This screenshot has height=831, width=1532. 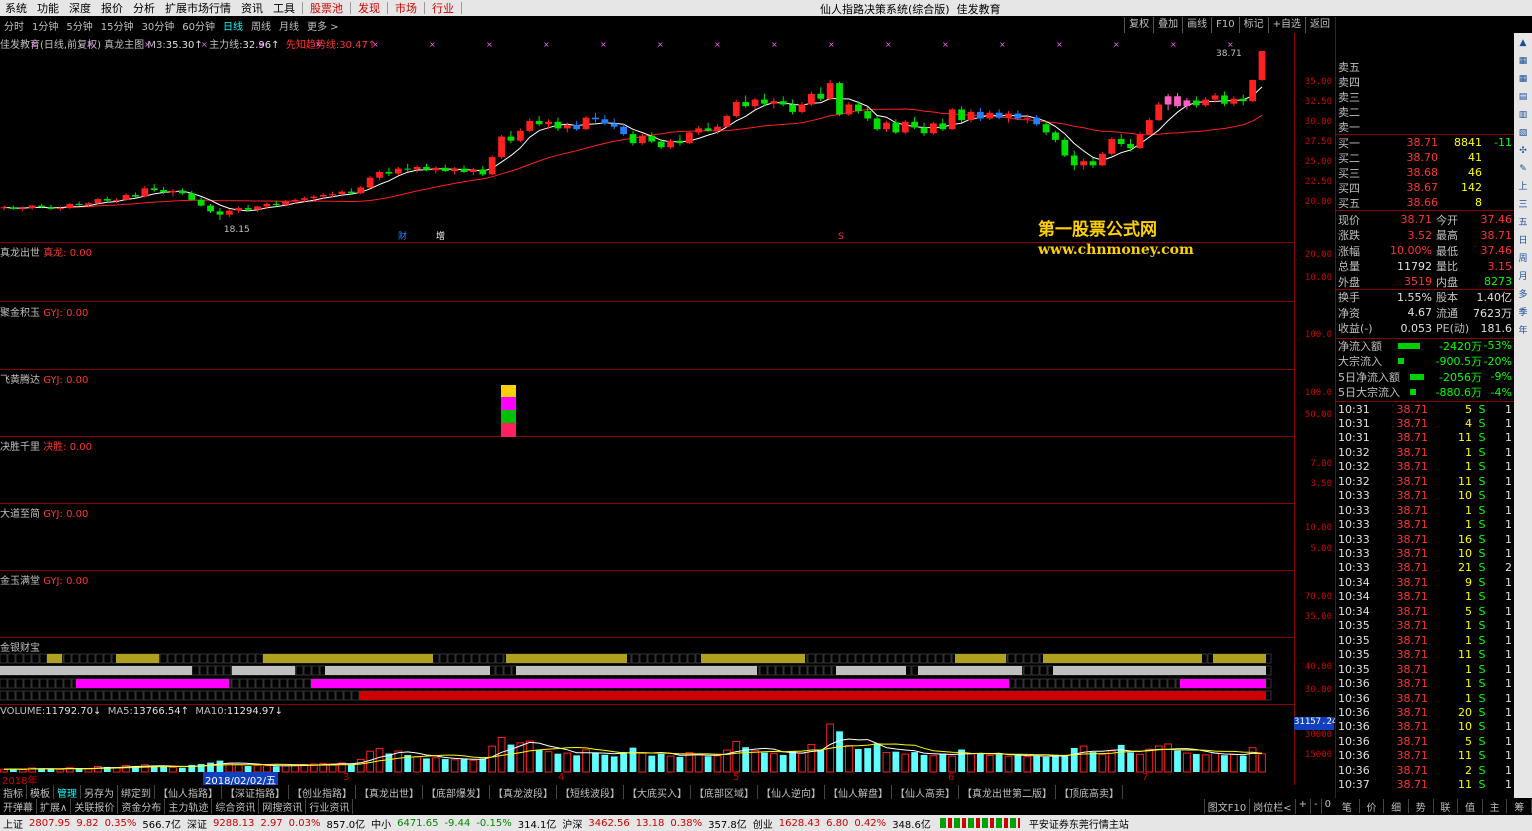 I want to click on indicator-tab: 【仙人解盘】, so click(x=858, y=792).